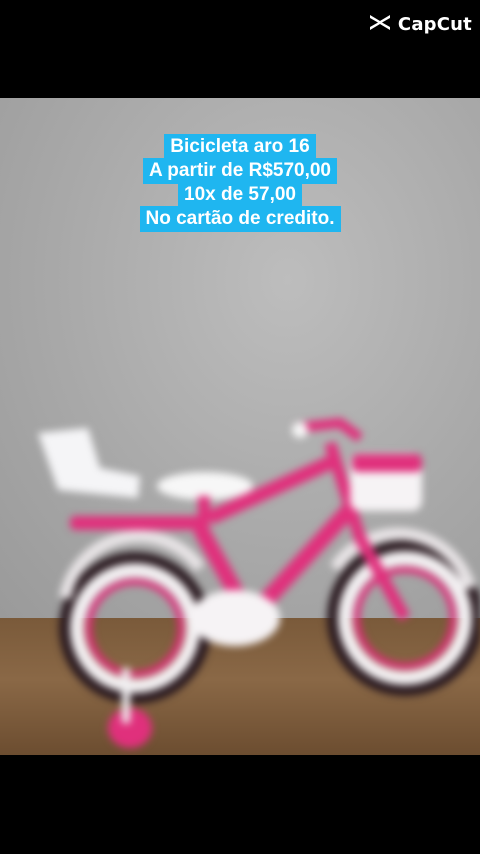 The height and width of the screenshot is (854, 480). What do you see at coordinates (240, 49) in the screenshot?
I see `top-letterbox: CapCut` at bounding box center [240, 49].